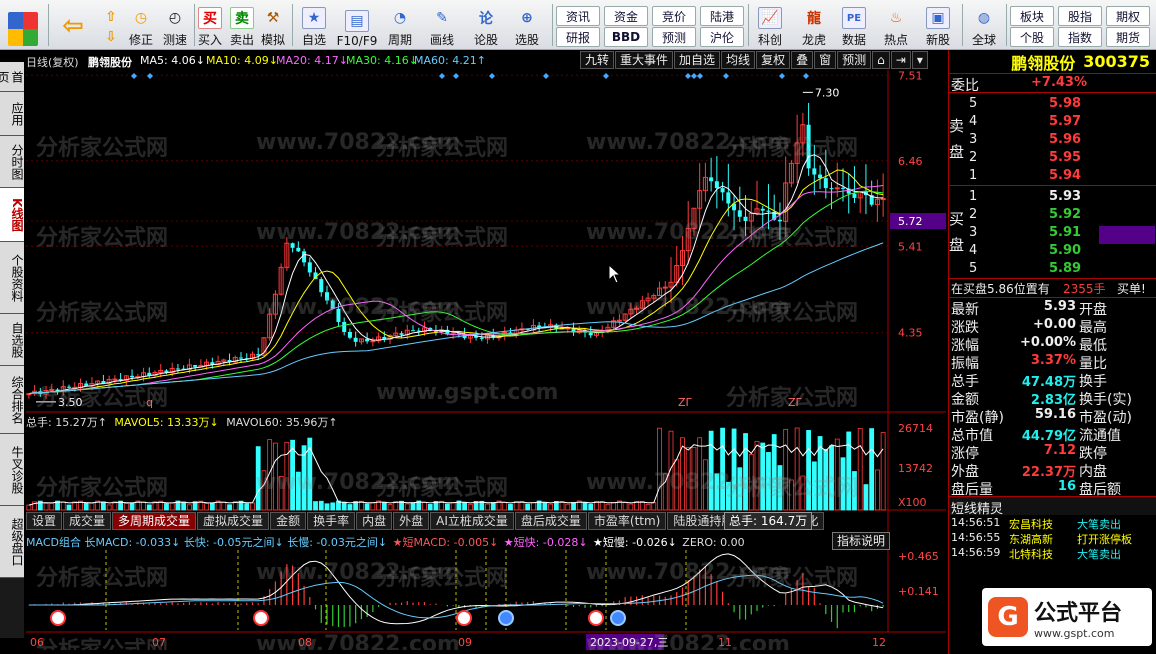 The height and width of the screenshot is (654, 1156). I want to click on dragon-tiger-button: 龍 龙虎, so click(814, 25).